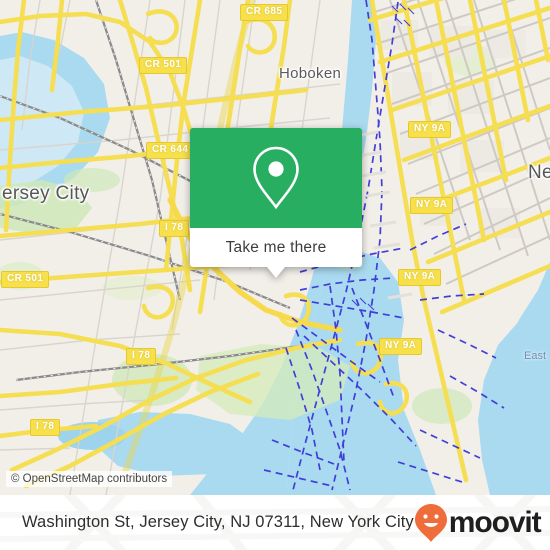 This screenshot has width=550, height=550. Describe the element at coordinates (430, 522) in the screenshot. I see `moovit-smiley-pin-icon` at that location.